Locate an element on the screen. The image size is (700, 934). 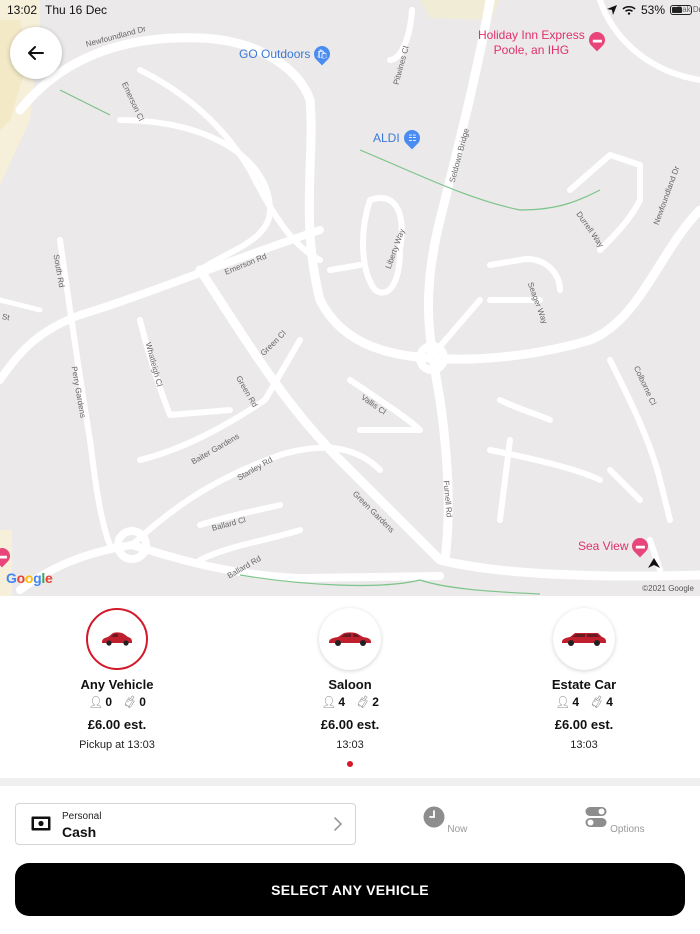
vehicle-option-saloon: Saloon 👤︎ 4 🧳︎ 2 £6.00 est. 13:03 is located at coordinates (350, 679).